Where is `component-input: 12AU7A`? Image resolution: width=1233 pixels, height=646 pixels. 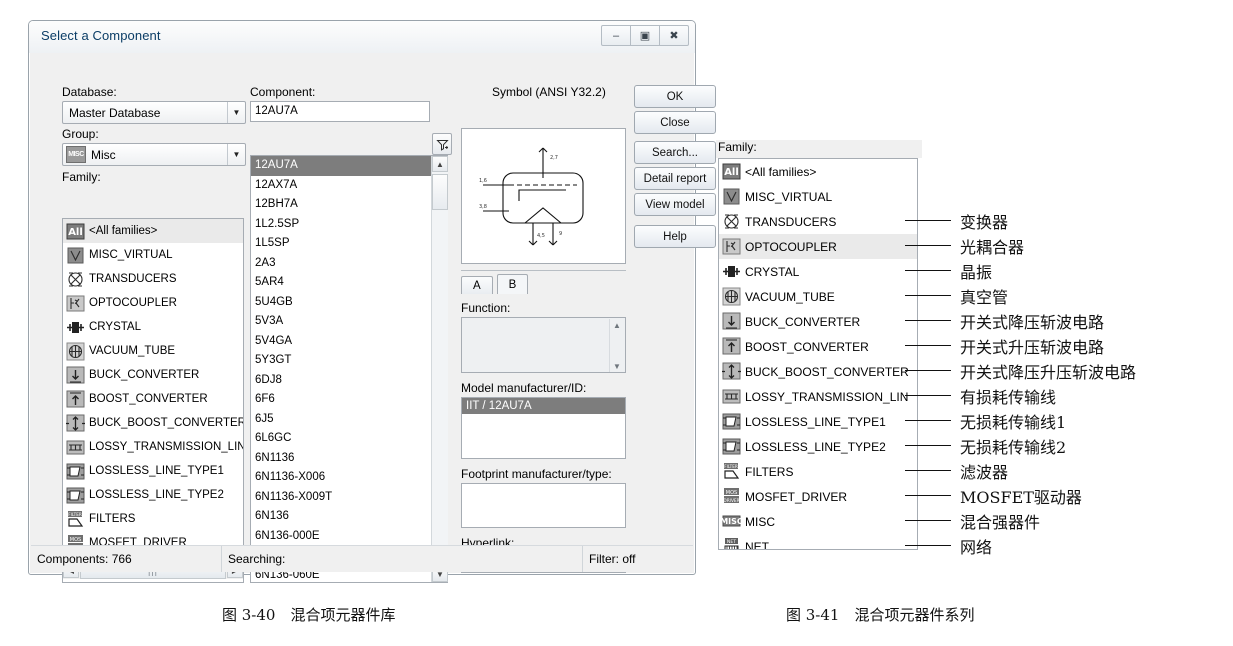
component-input: 12AU7A is located at coordinates (340, 111).